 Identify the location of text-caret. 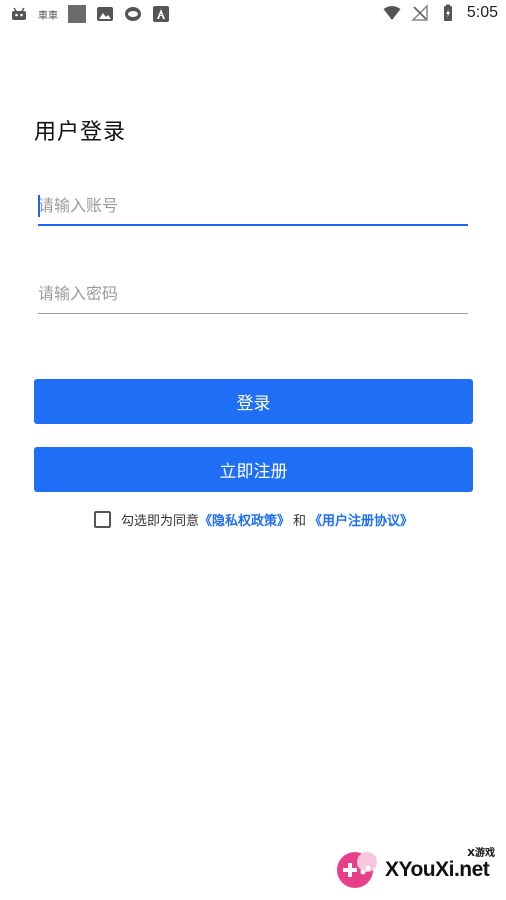
(39, 206).